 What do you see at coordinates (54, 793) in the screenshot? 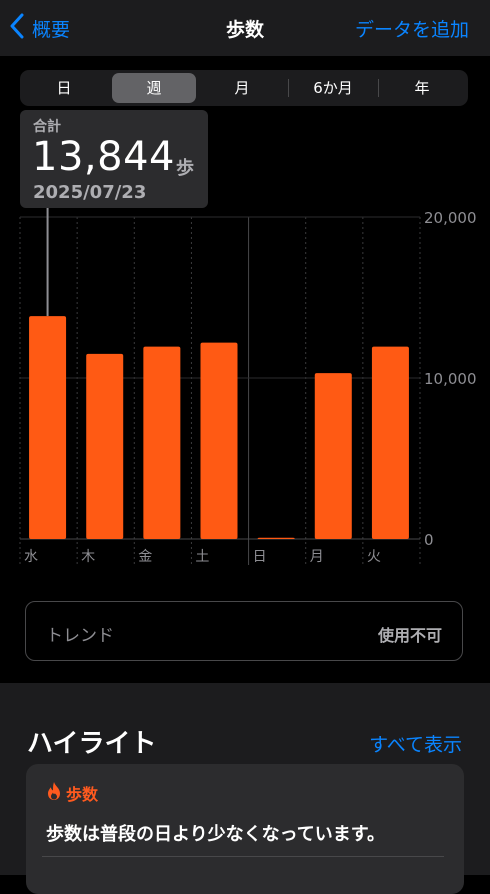
I see `flame-icon` at bounding box center [54, 793].